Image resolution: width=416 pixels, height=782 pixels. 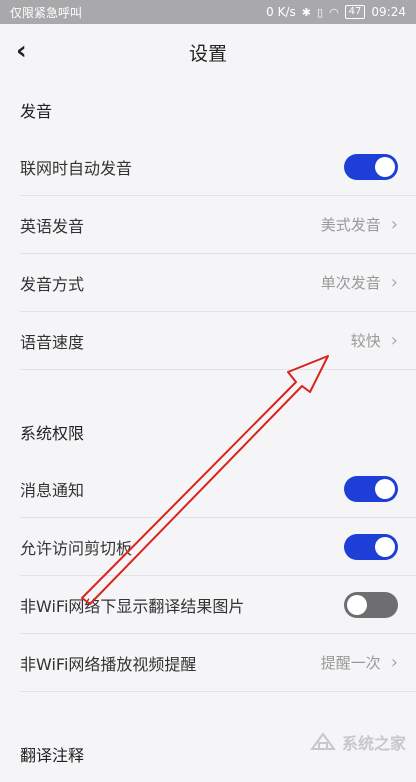 What do you see at coordinates (218, 547) in the screenshot?
I see `setting-clipboard: 允许访问剪切板` at bounding box center [218, 547].